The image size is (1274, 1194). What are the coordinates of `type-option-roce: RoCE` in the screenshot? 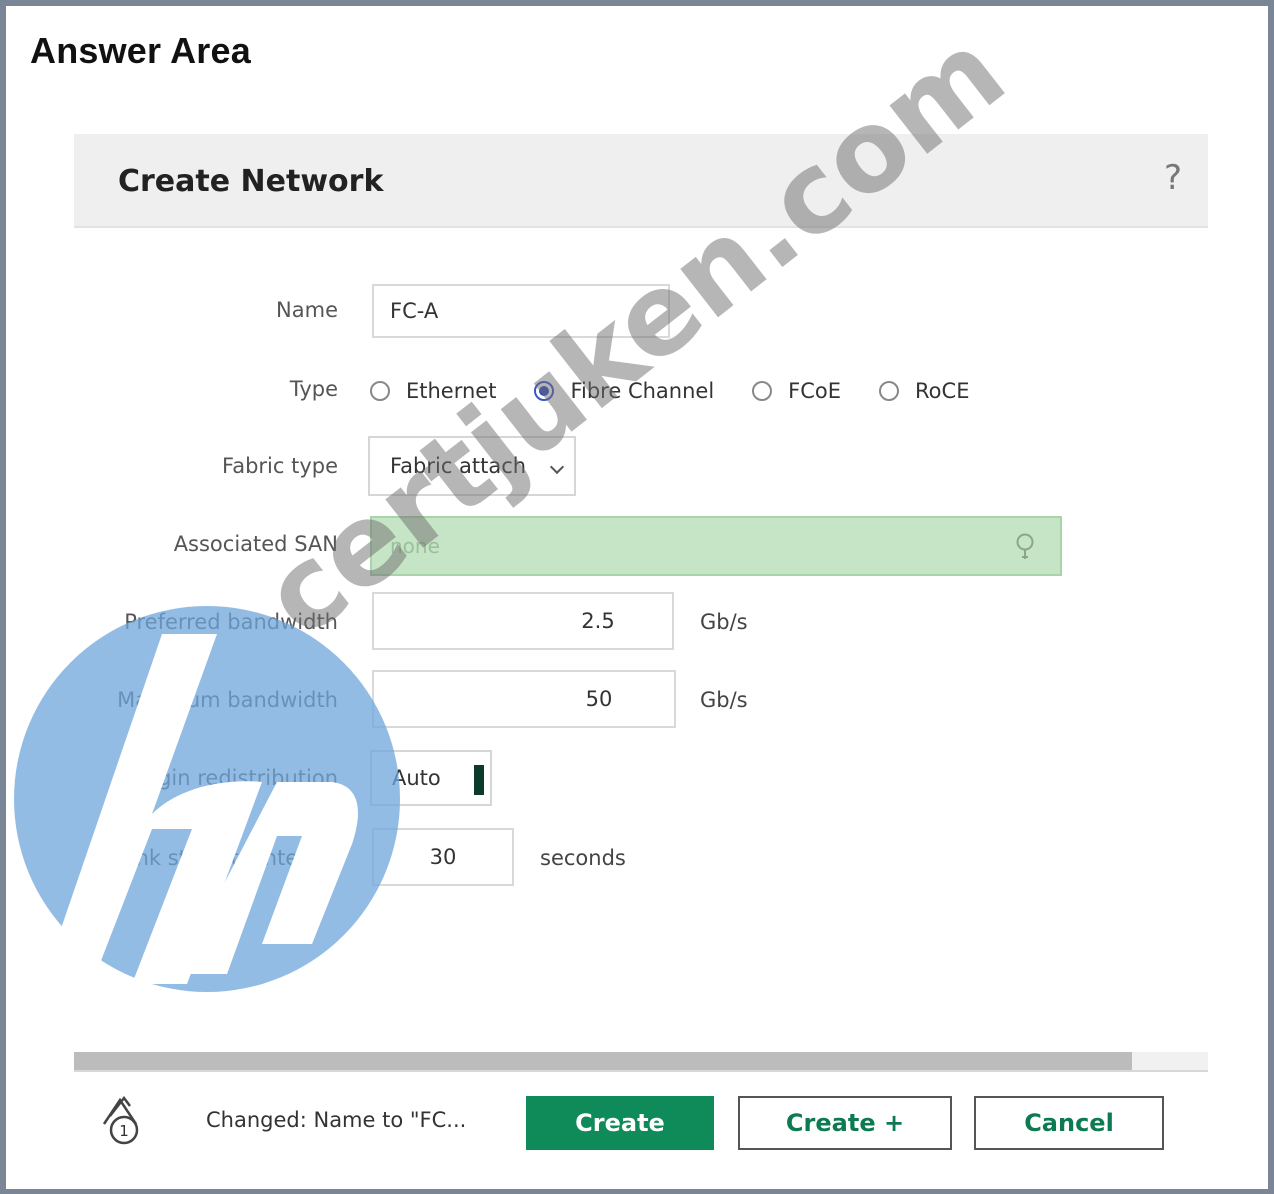 It's located at (924, 391).